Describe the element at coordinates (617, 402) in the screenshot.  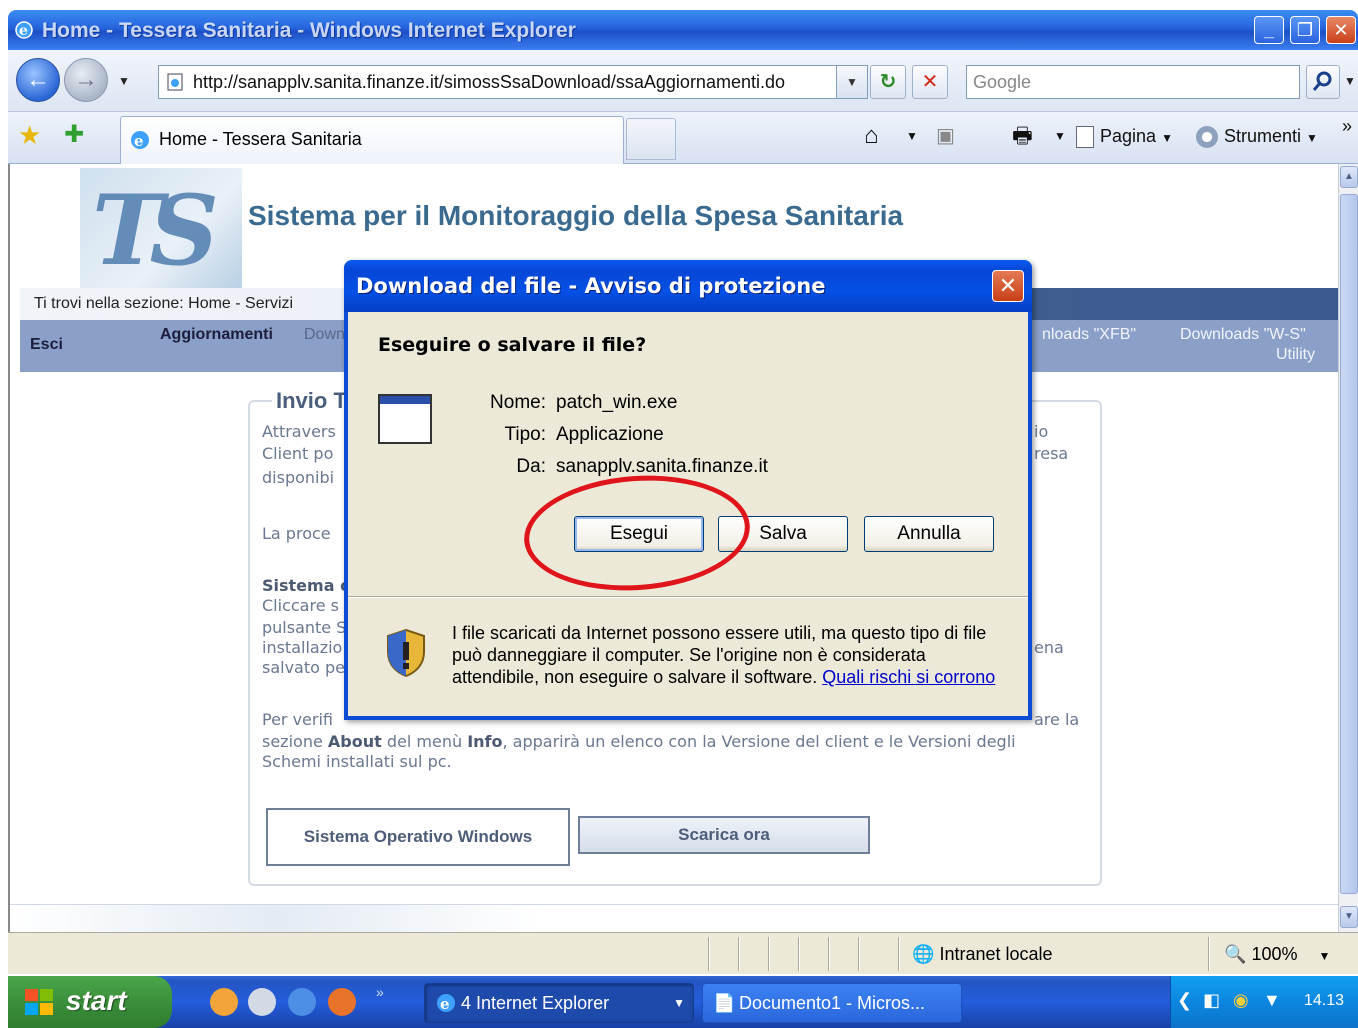
I see `file-name-value: patch_win.exe` at that location.